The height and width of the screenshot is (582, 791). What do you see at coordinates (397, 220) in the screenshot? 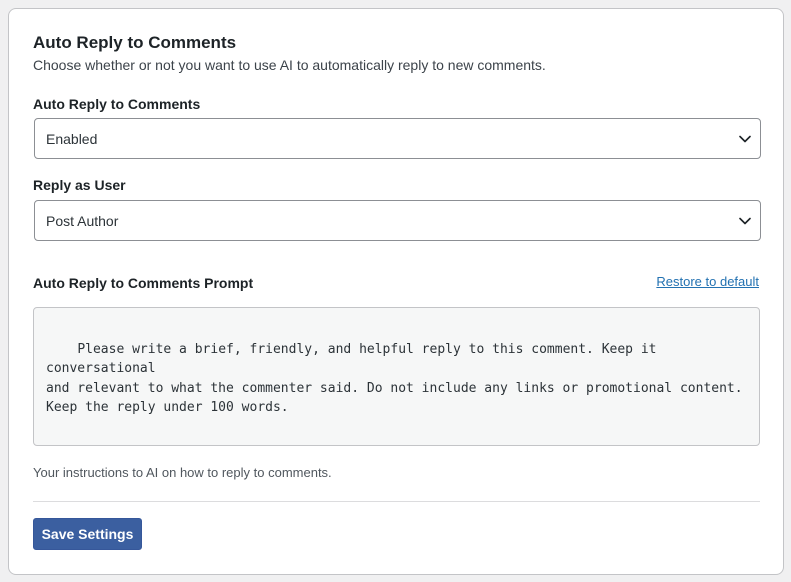
I see `reply-as-user-select: Post Author` at bounding box center [397, 220].